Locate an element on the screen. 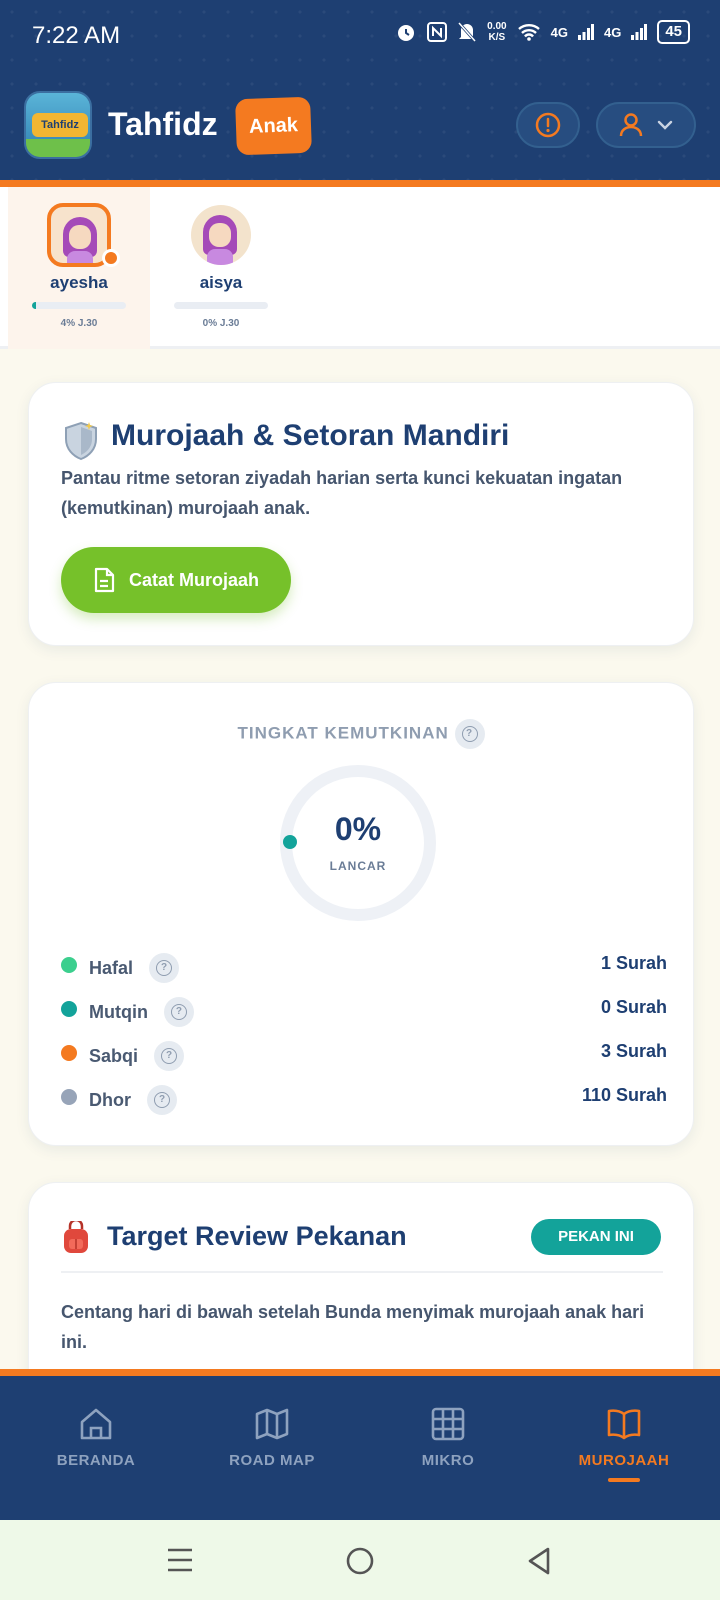 The width and height of the screenshot is (720, 1600). back-icon is located at coordinates (539, 1561).